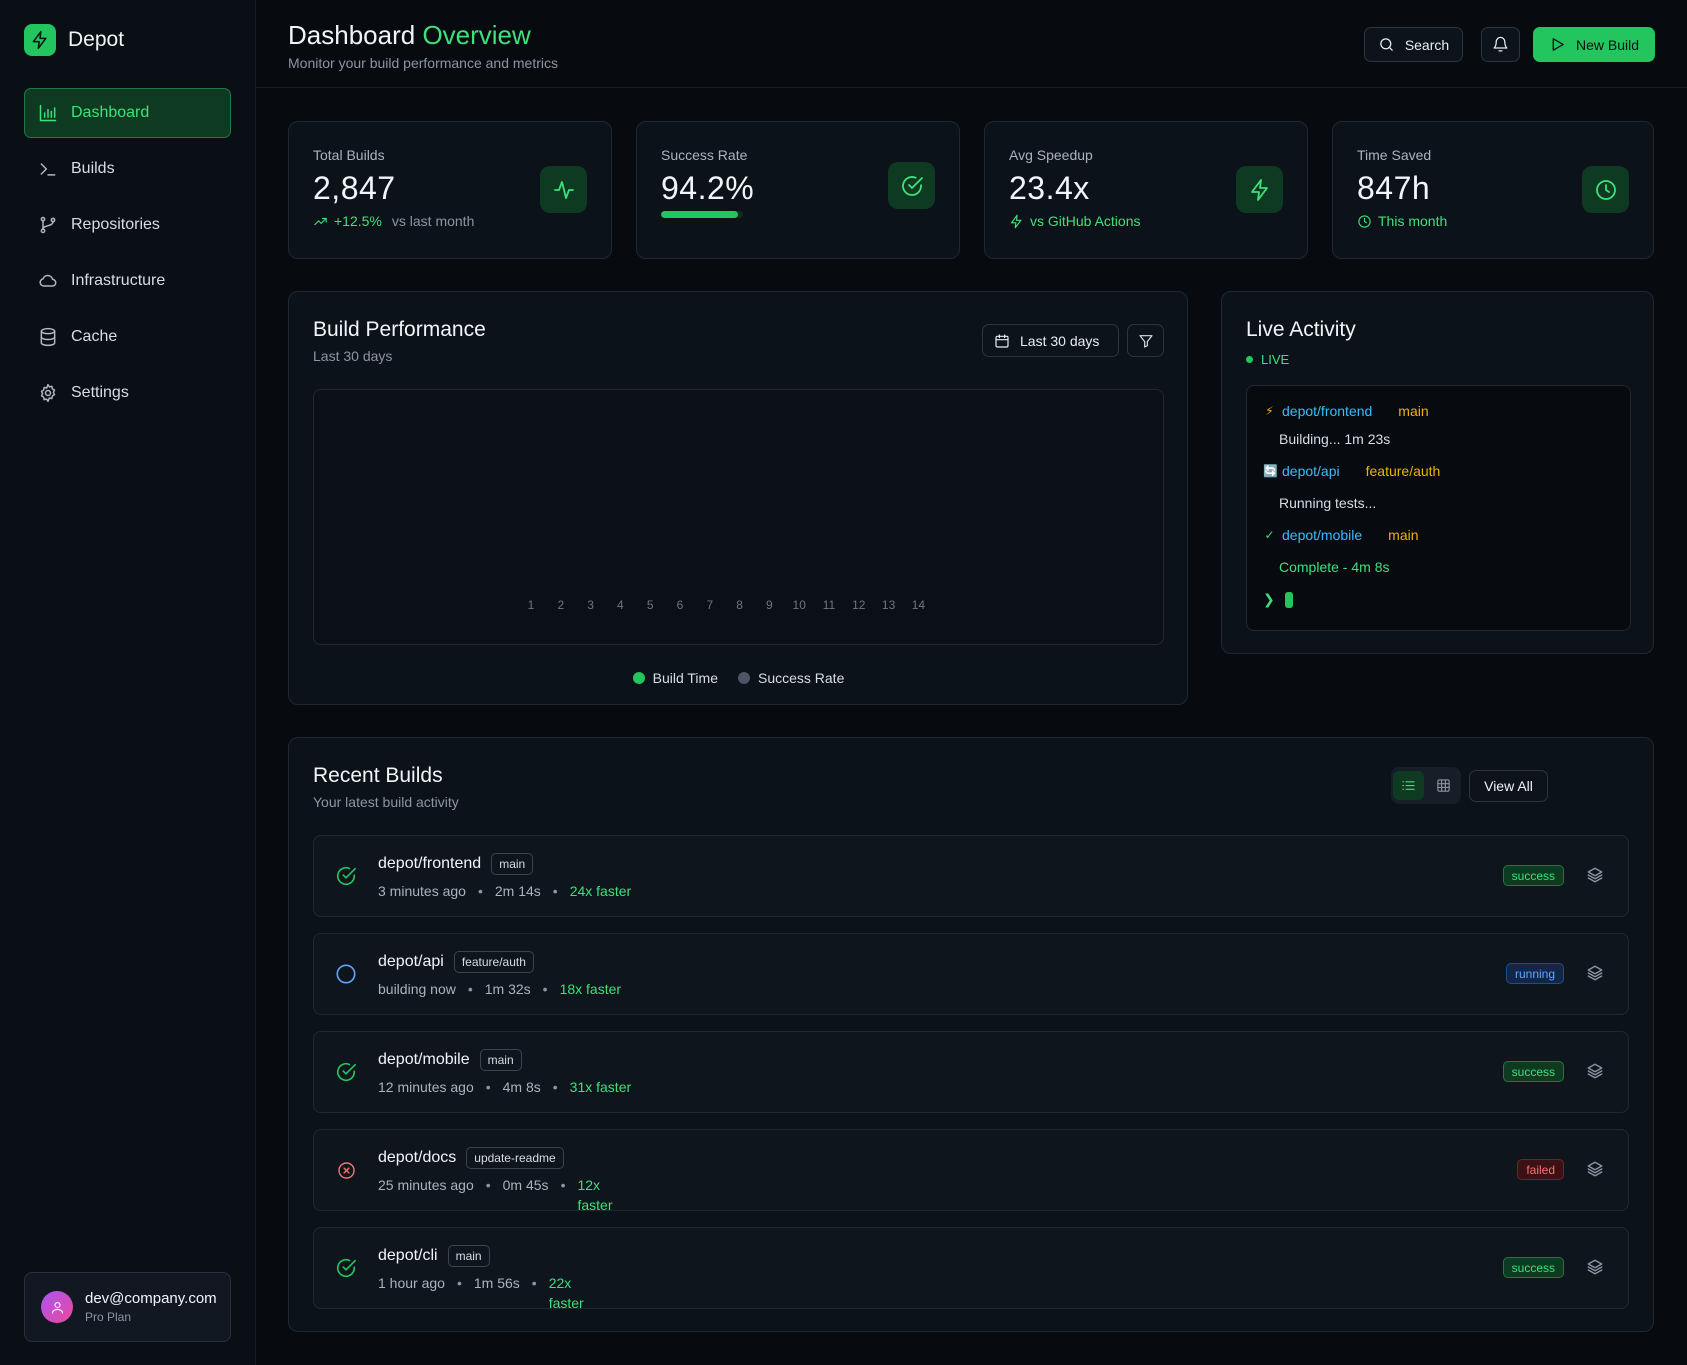 The image size is (1687, 1365). I want to click on build-time: 12 minutes ago, so click(426, 1087).